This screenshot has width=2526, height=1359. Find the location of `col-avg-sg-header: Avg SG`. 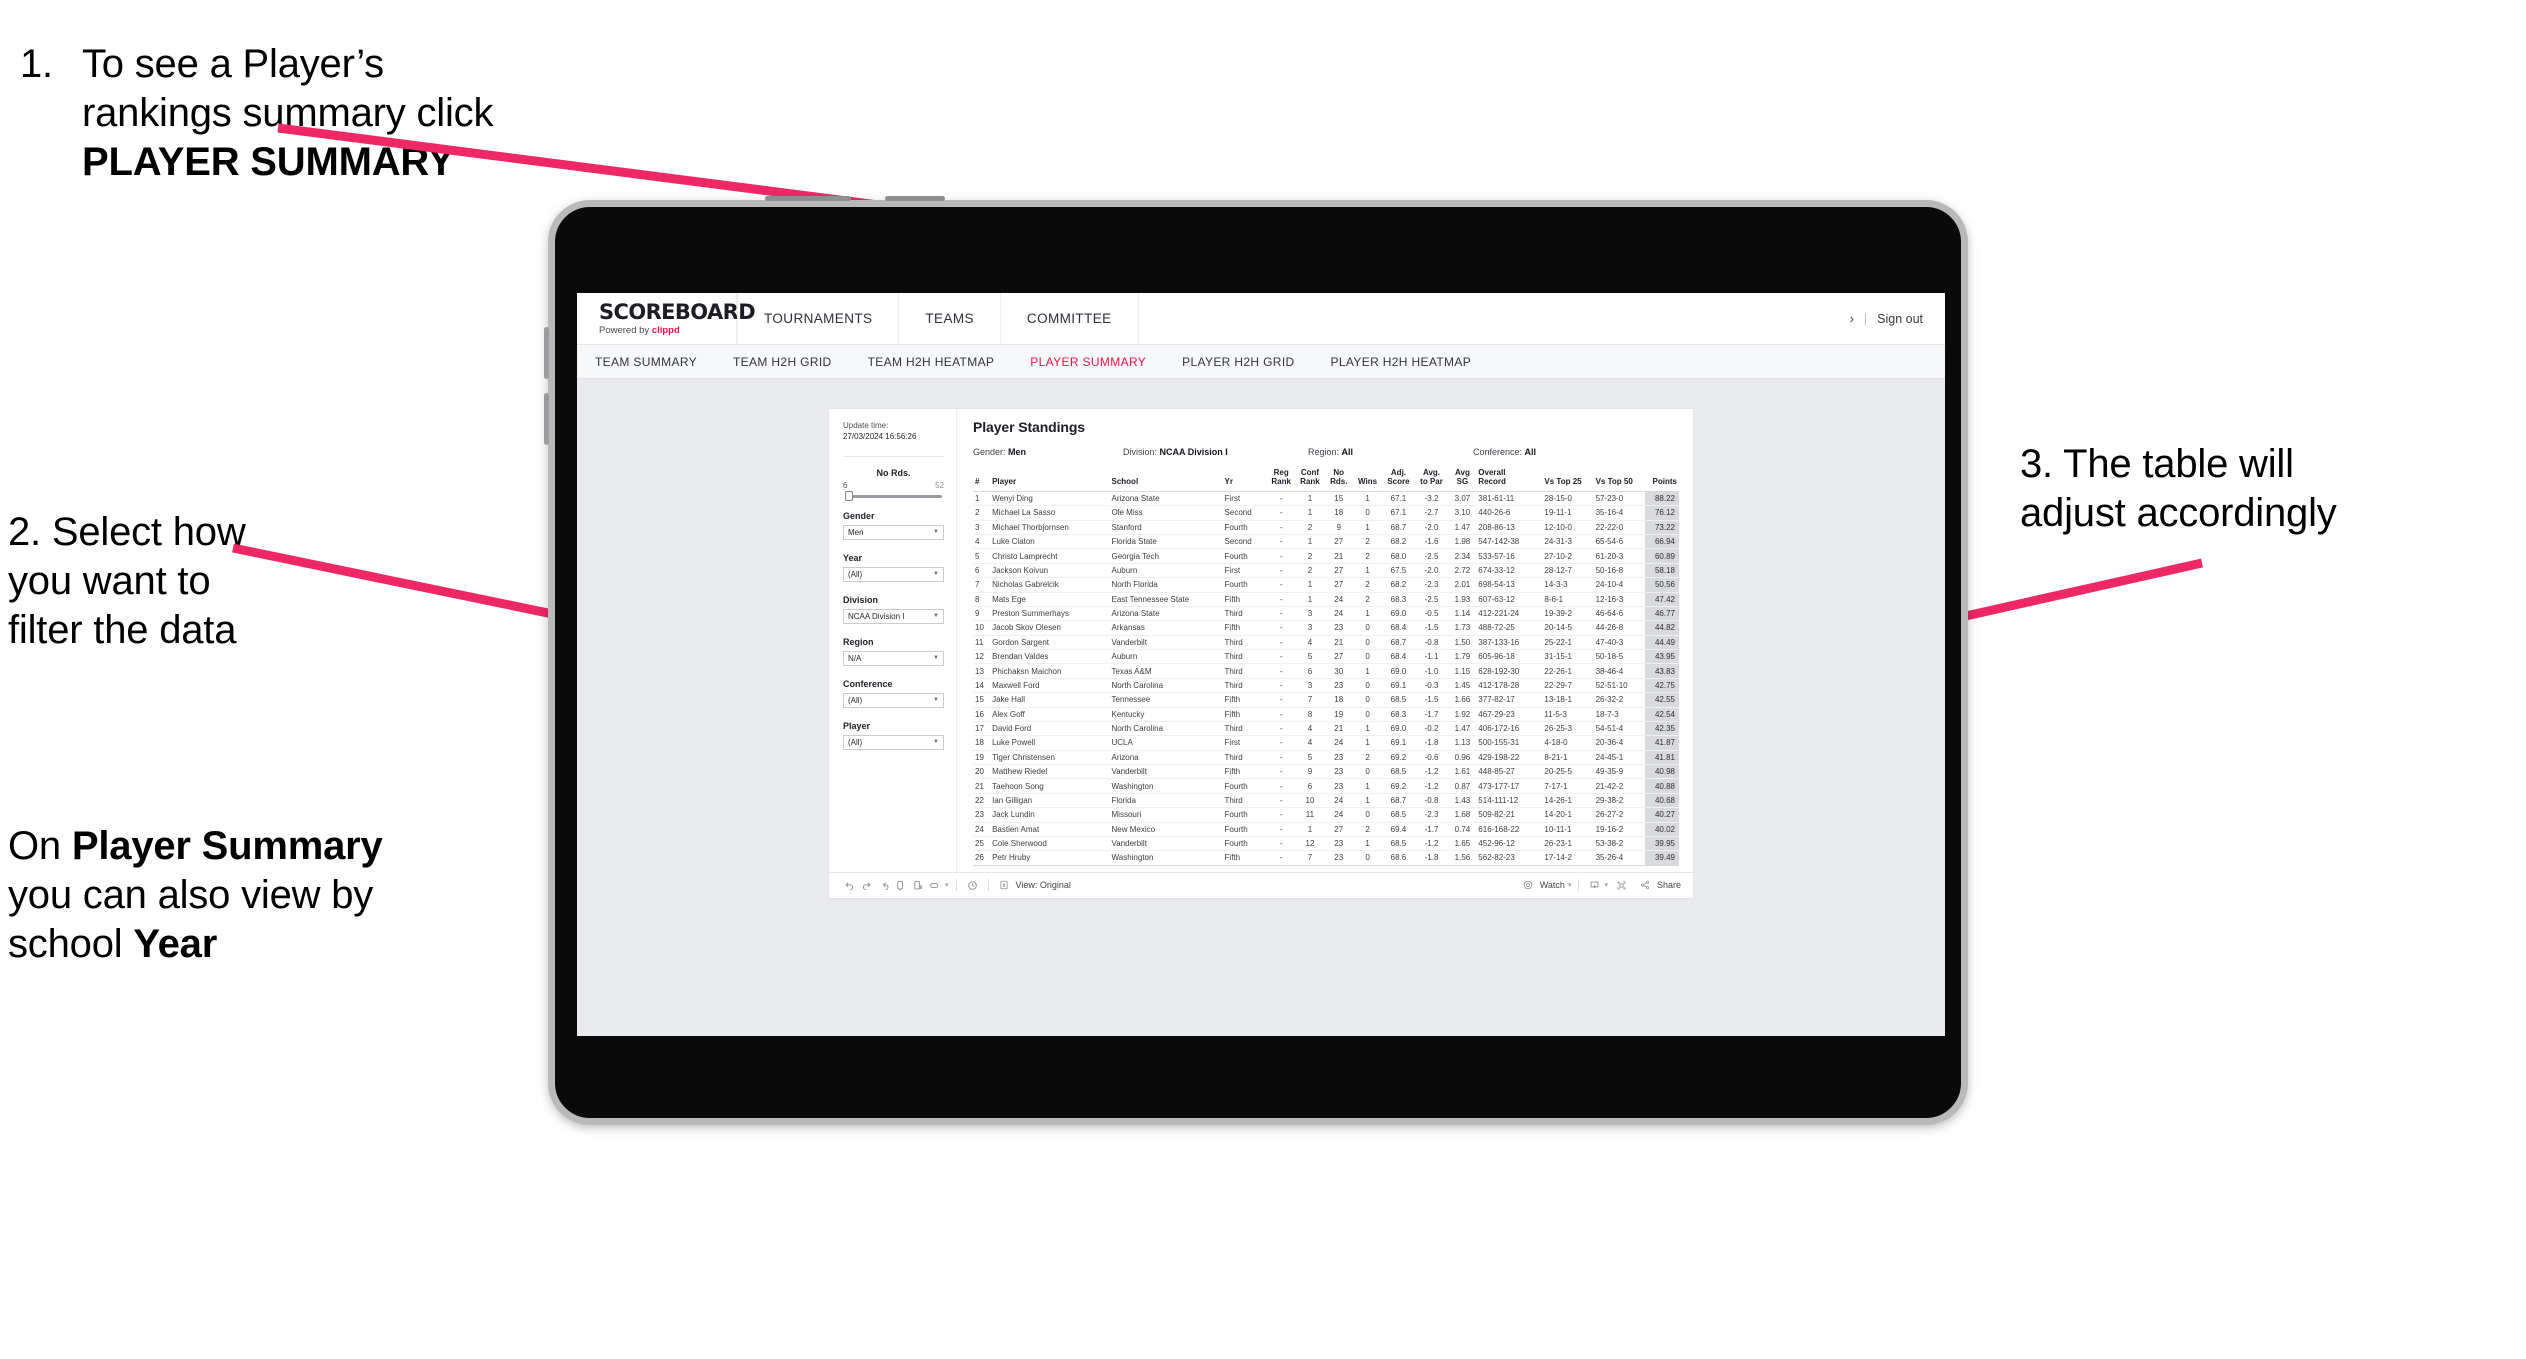

col-avg-sg-header: Avg SG is located at coordinates (1462, 480).